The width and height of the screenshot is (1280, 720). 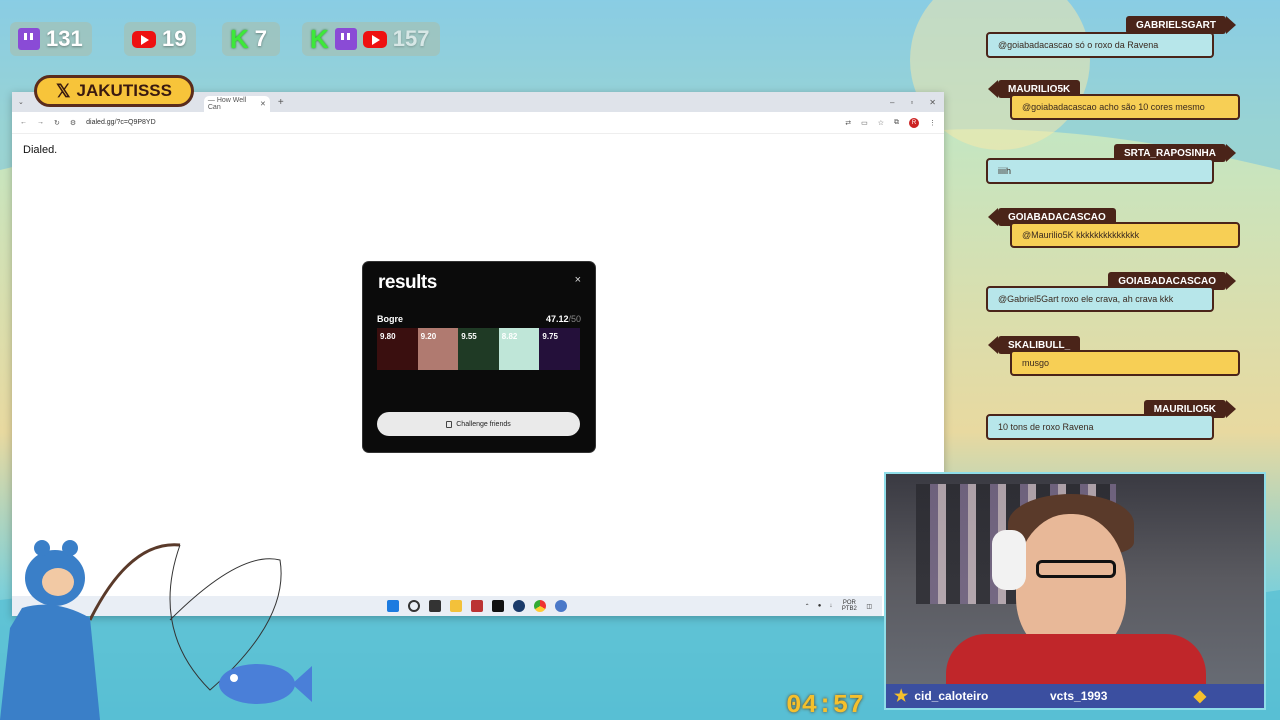 I want to click on color-swatch: 9.20, so click(x=438, y=349).